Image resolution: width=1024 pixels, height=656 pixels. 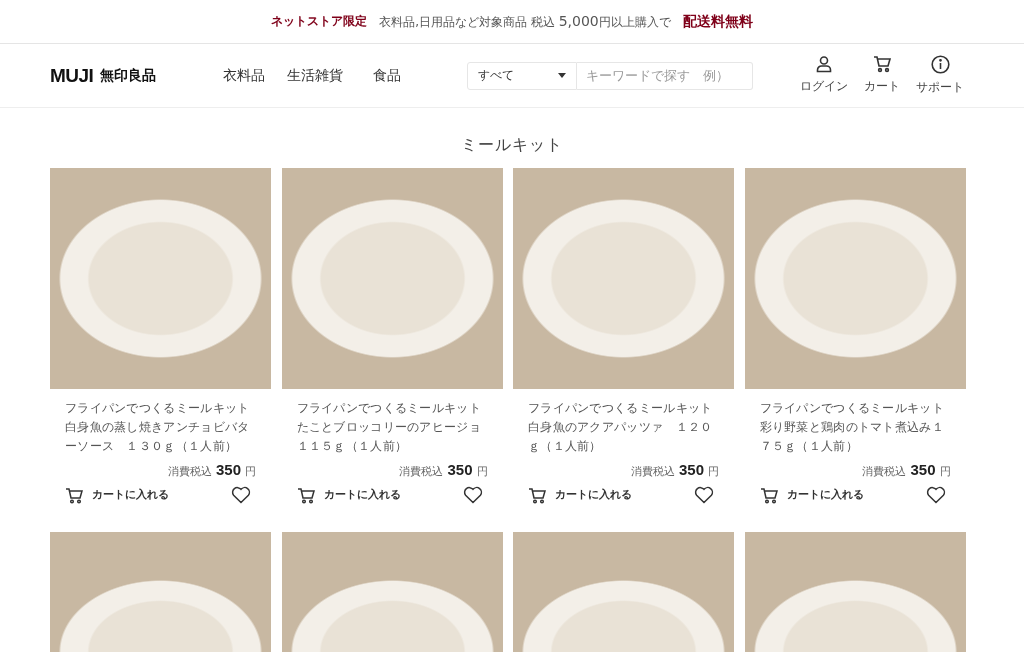 What do you see at coordinates (244, 75) in the screenshot?
I see `nav-link: 衣料品` at bounding box center [244, 75].